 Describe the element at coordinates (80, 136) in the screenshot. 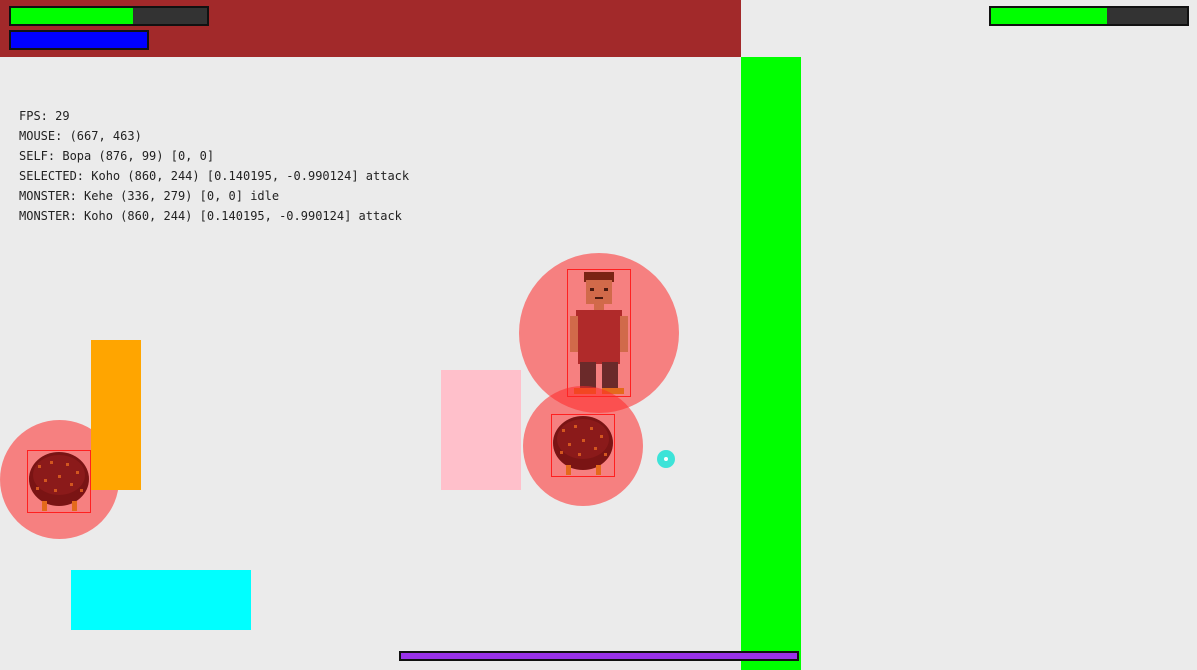

I see `debug-mouse: MOUSE: (667, 463)` at that location.